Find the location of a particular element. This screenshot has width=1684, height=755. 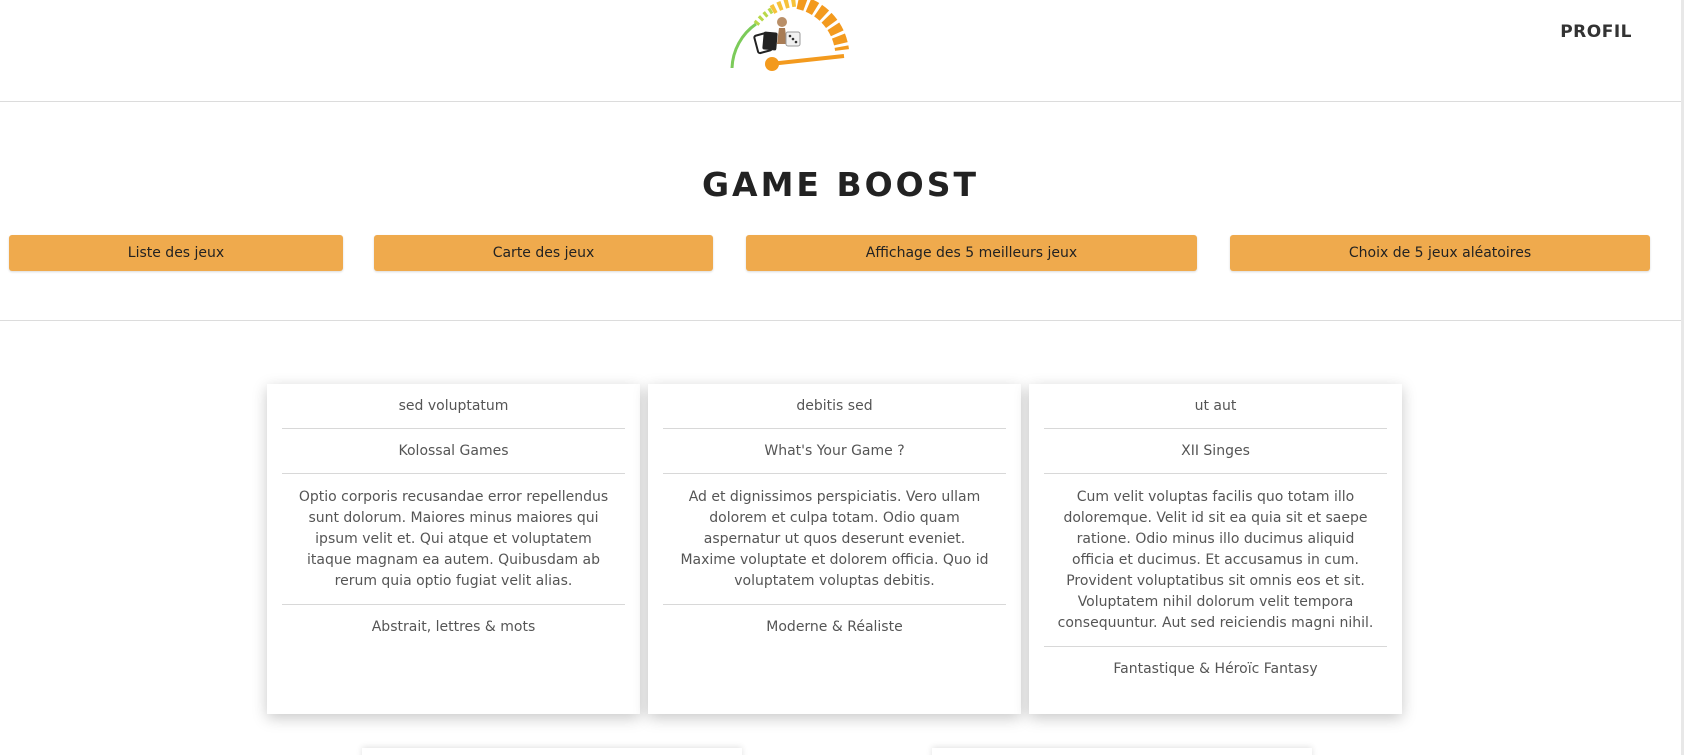

games-map-button: Carte des jeux is located at coordinates (543, 253).